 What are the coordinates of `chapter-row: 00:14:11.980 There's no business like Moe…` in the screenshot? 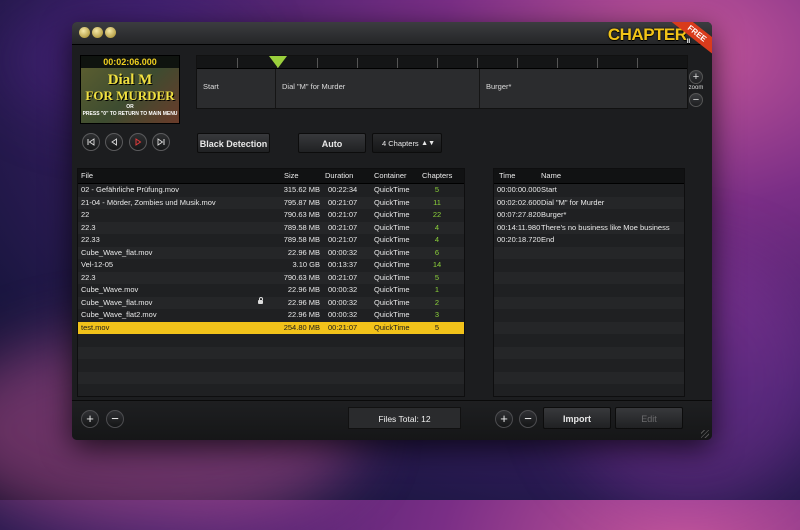 It's located at (589, 228).